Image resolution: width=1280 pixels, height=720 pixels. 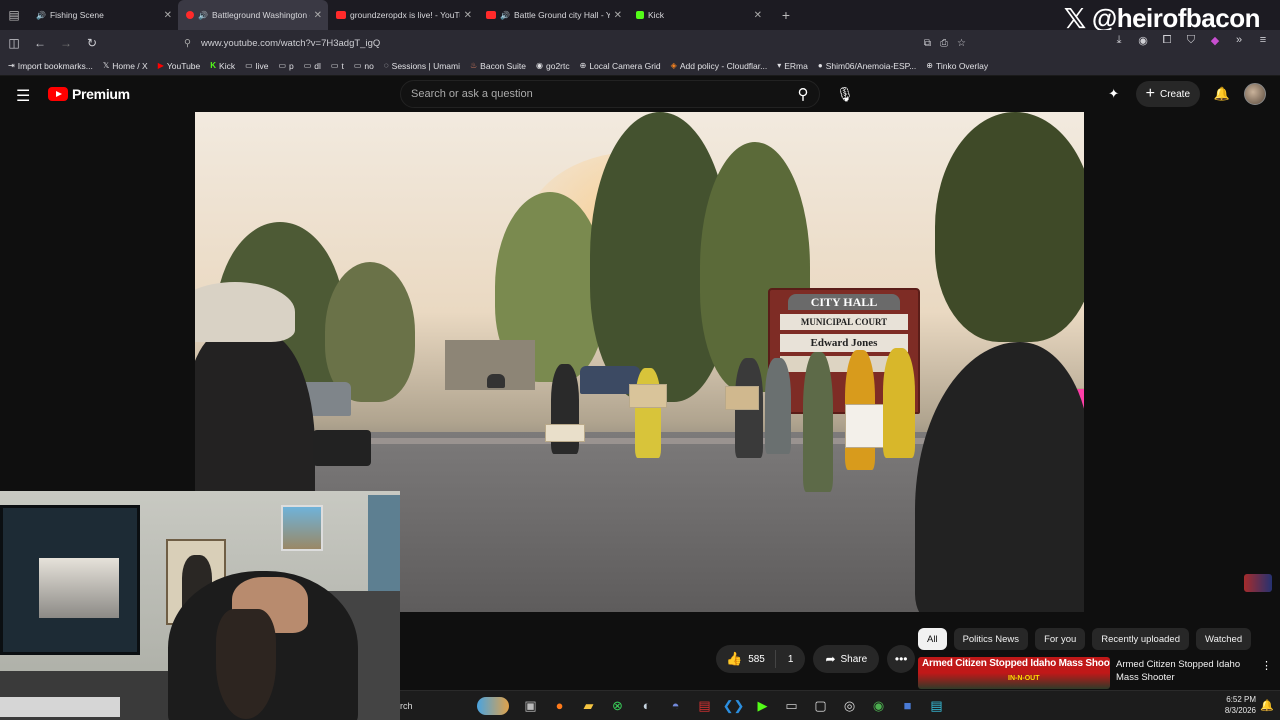 What do you see at coordinates (849, 705) in the screenshot?
I see `obs-icon: ◎` at bounding box center [849, 705].